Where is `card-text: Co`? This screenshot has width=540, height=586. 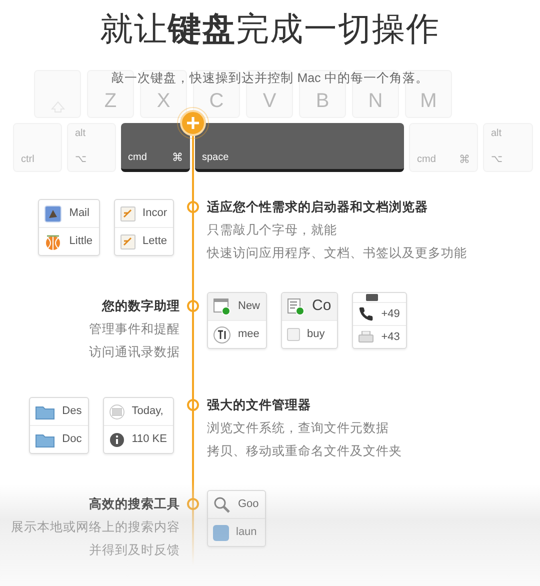
card-text: Co is located at coordinates (322, 306).